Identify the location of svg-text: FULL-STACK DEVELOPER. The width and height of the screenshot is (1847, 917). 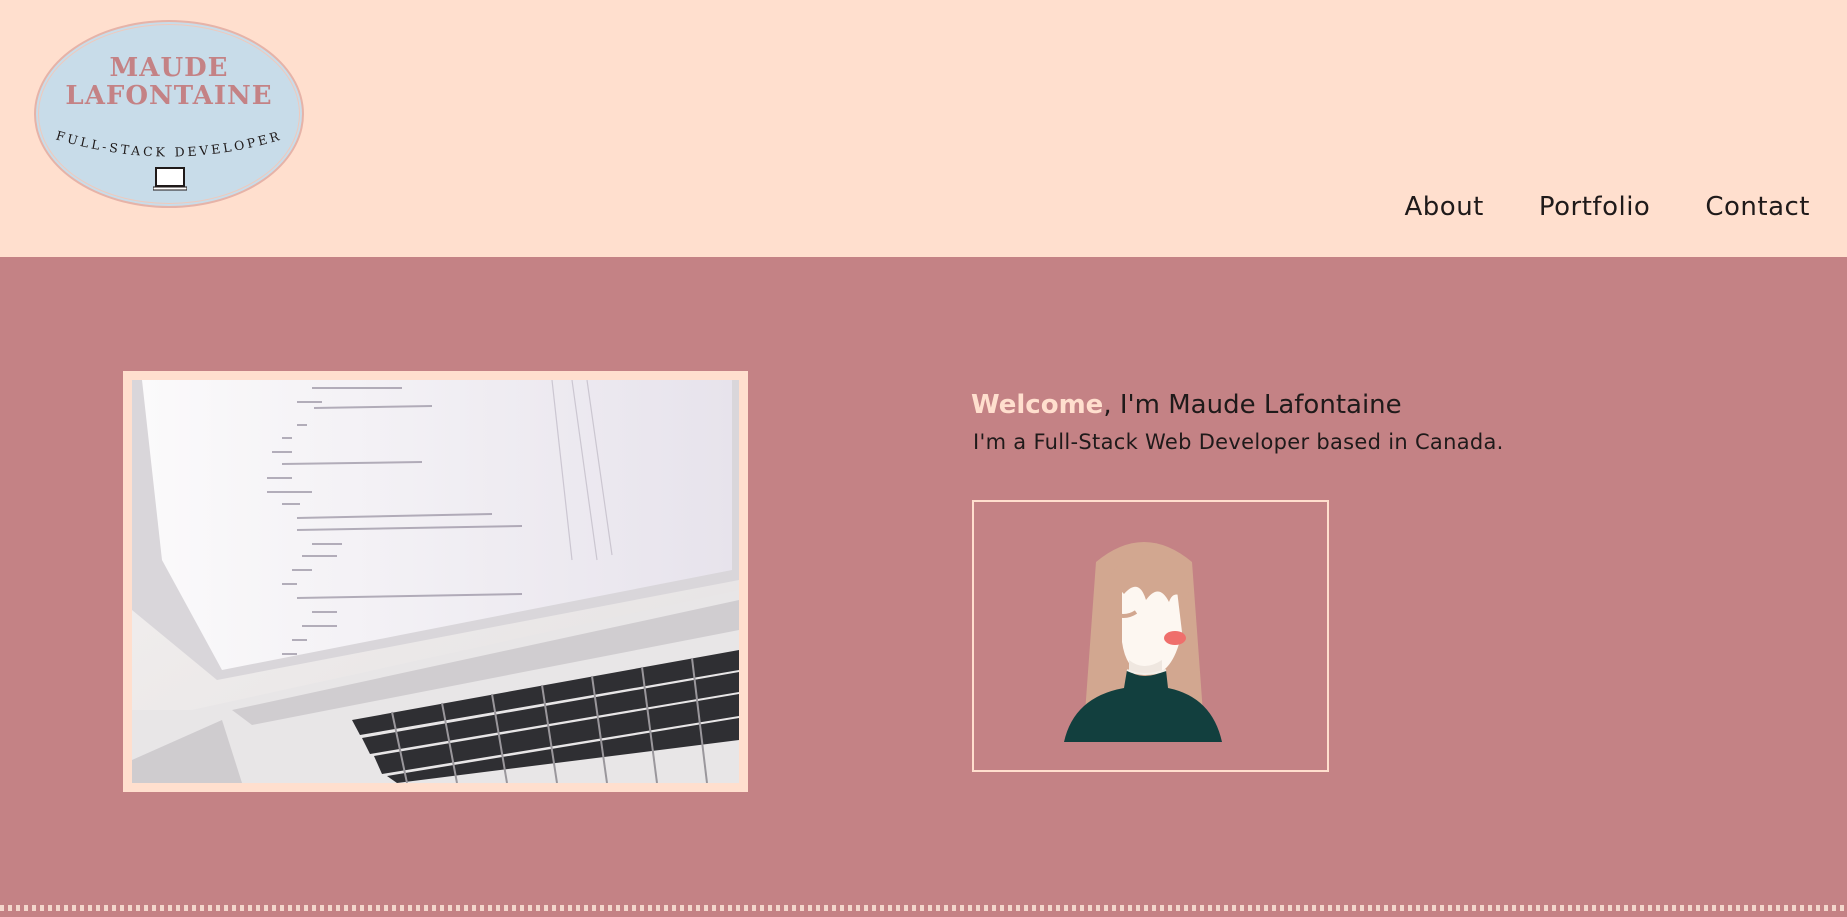
(168, 144).